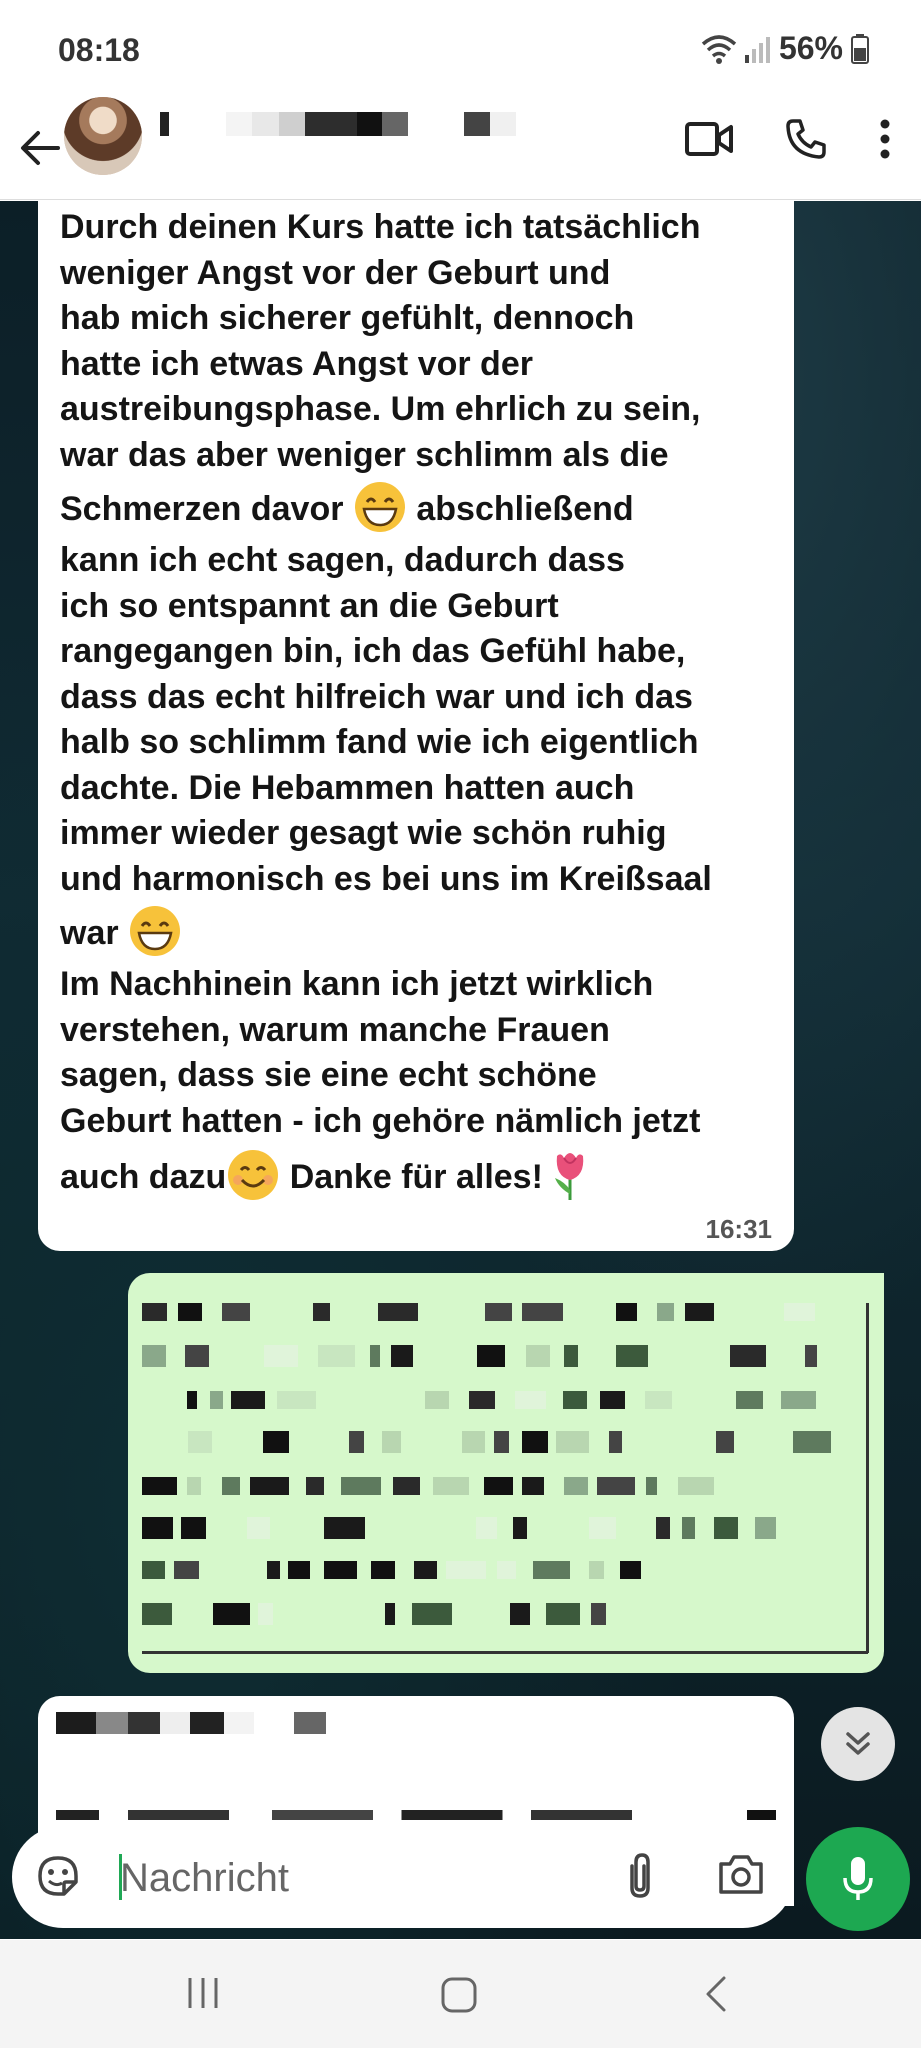 Image resolution: width=921 pixels, height=2048 pixels. I want to click on message-segment: Danke für alles!, so click(411, 1177).